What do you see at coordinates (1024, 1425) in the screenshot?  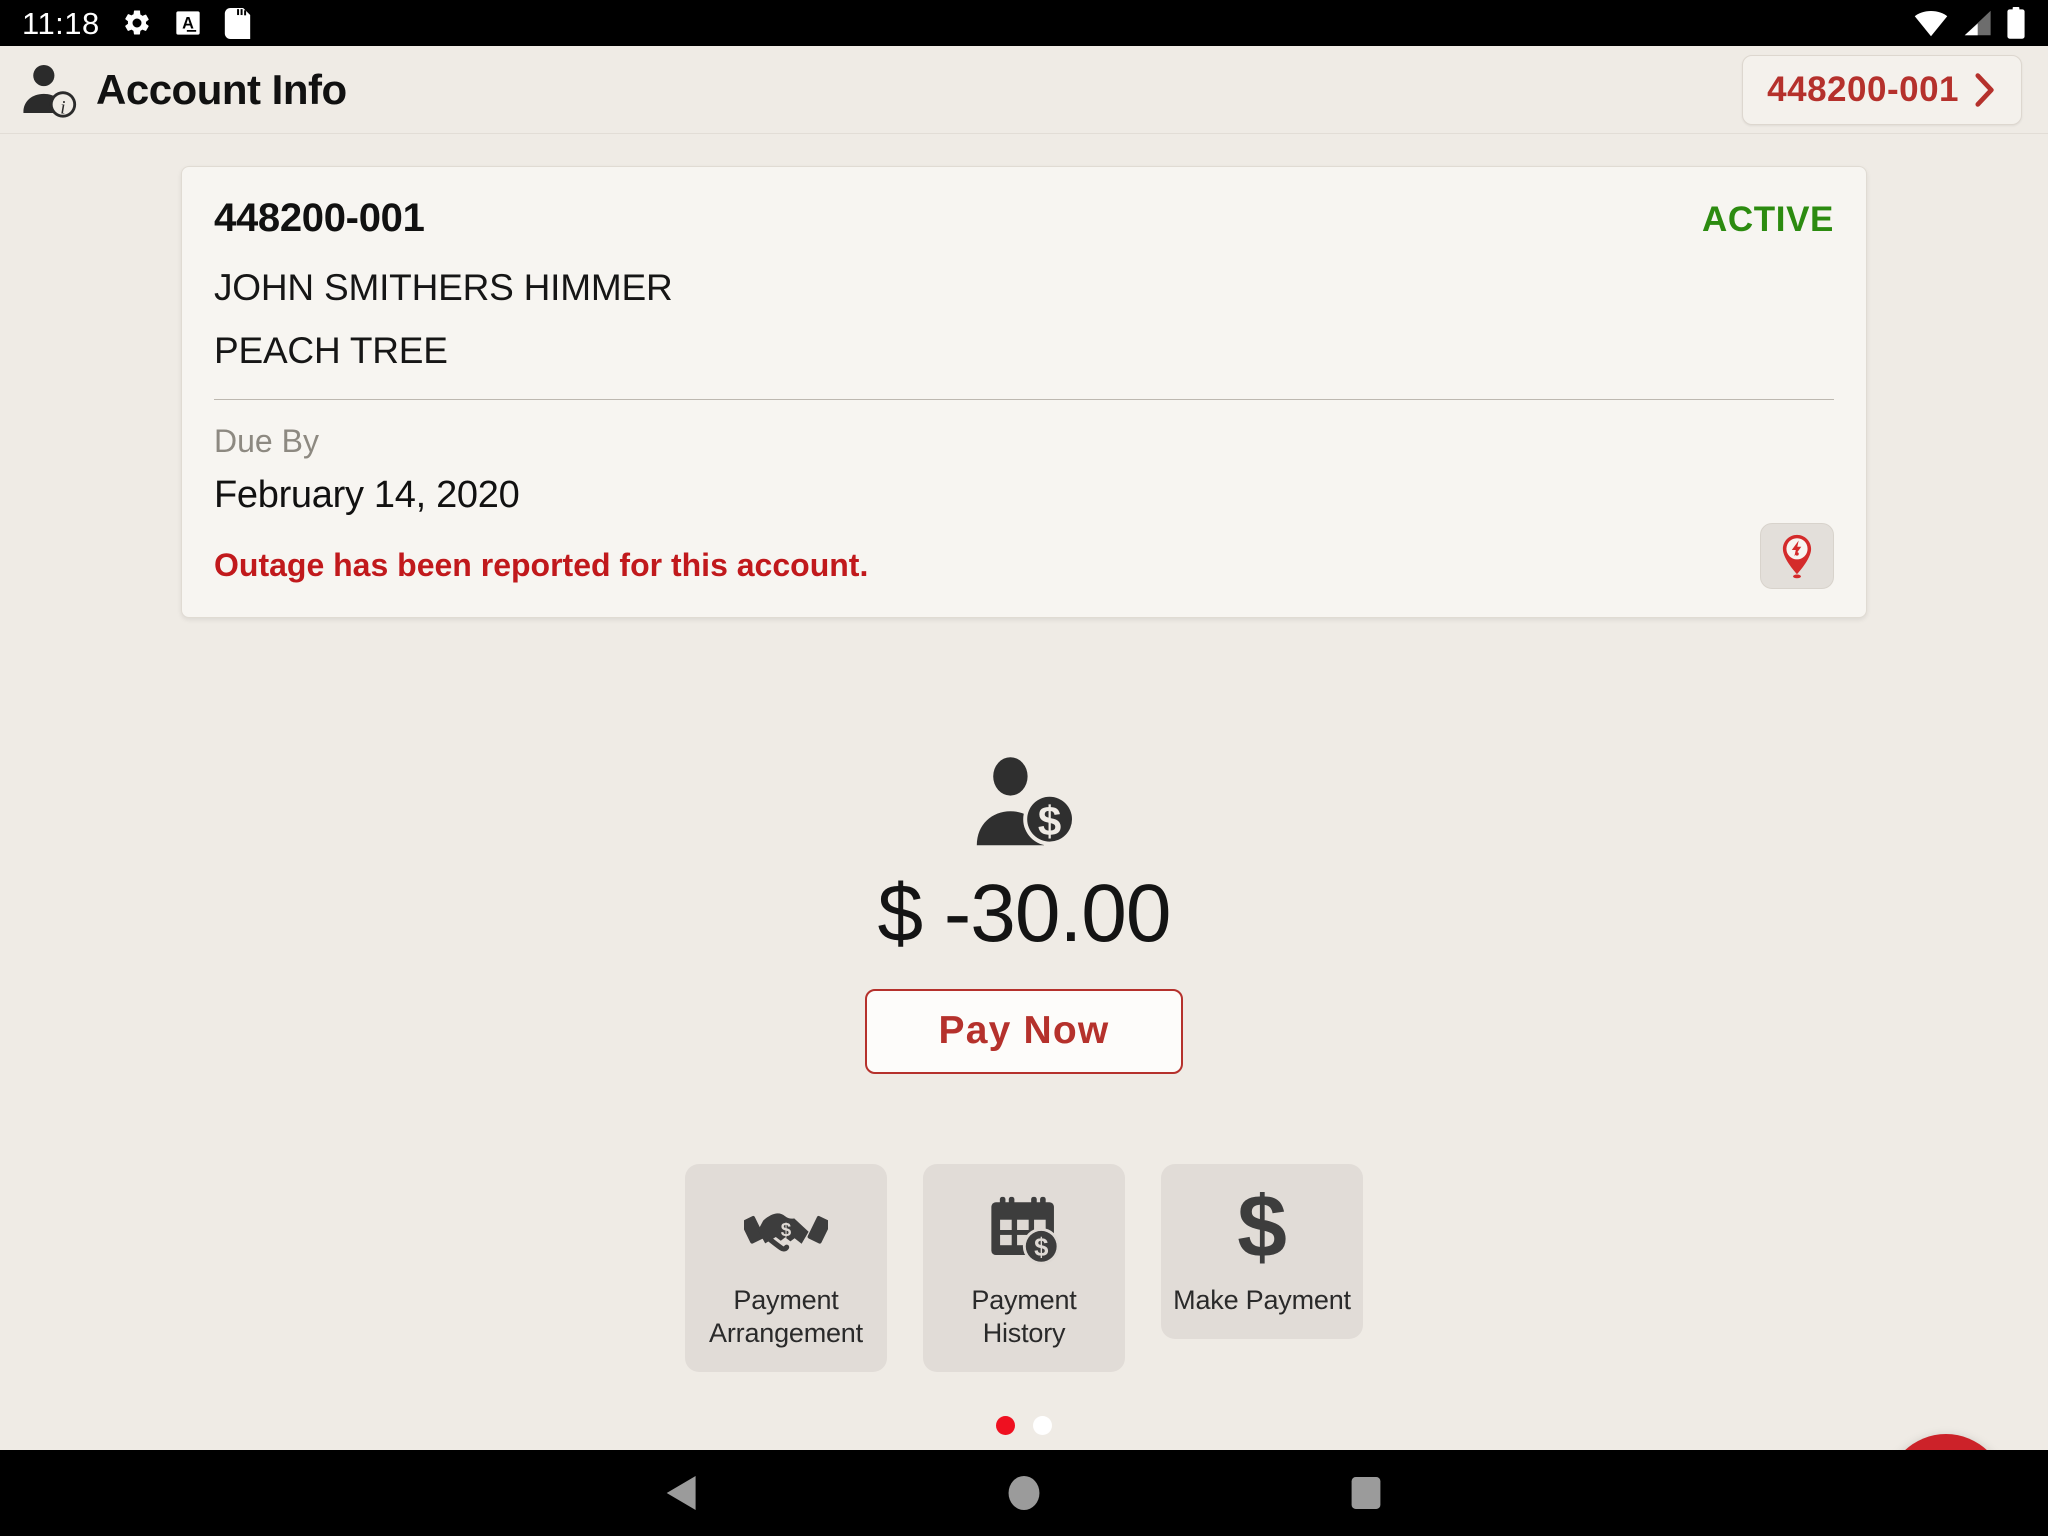 I see `carousel-page-indicator` at bounding box center [1024, 1425].